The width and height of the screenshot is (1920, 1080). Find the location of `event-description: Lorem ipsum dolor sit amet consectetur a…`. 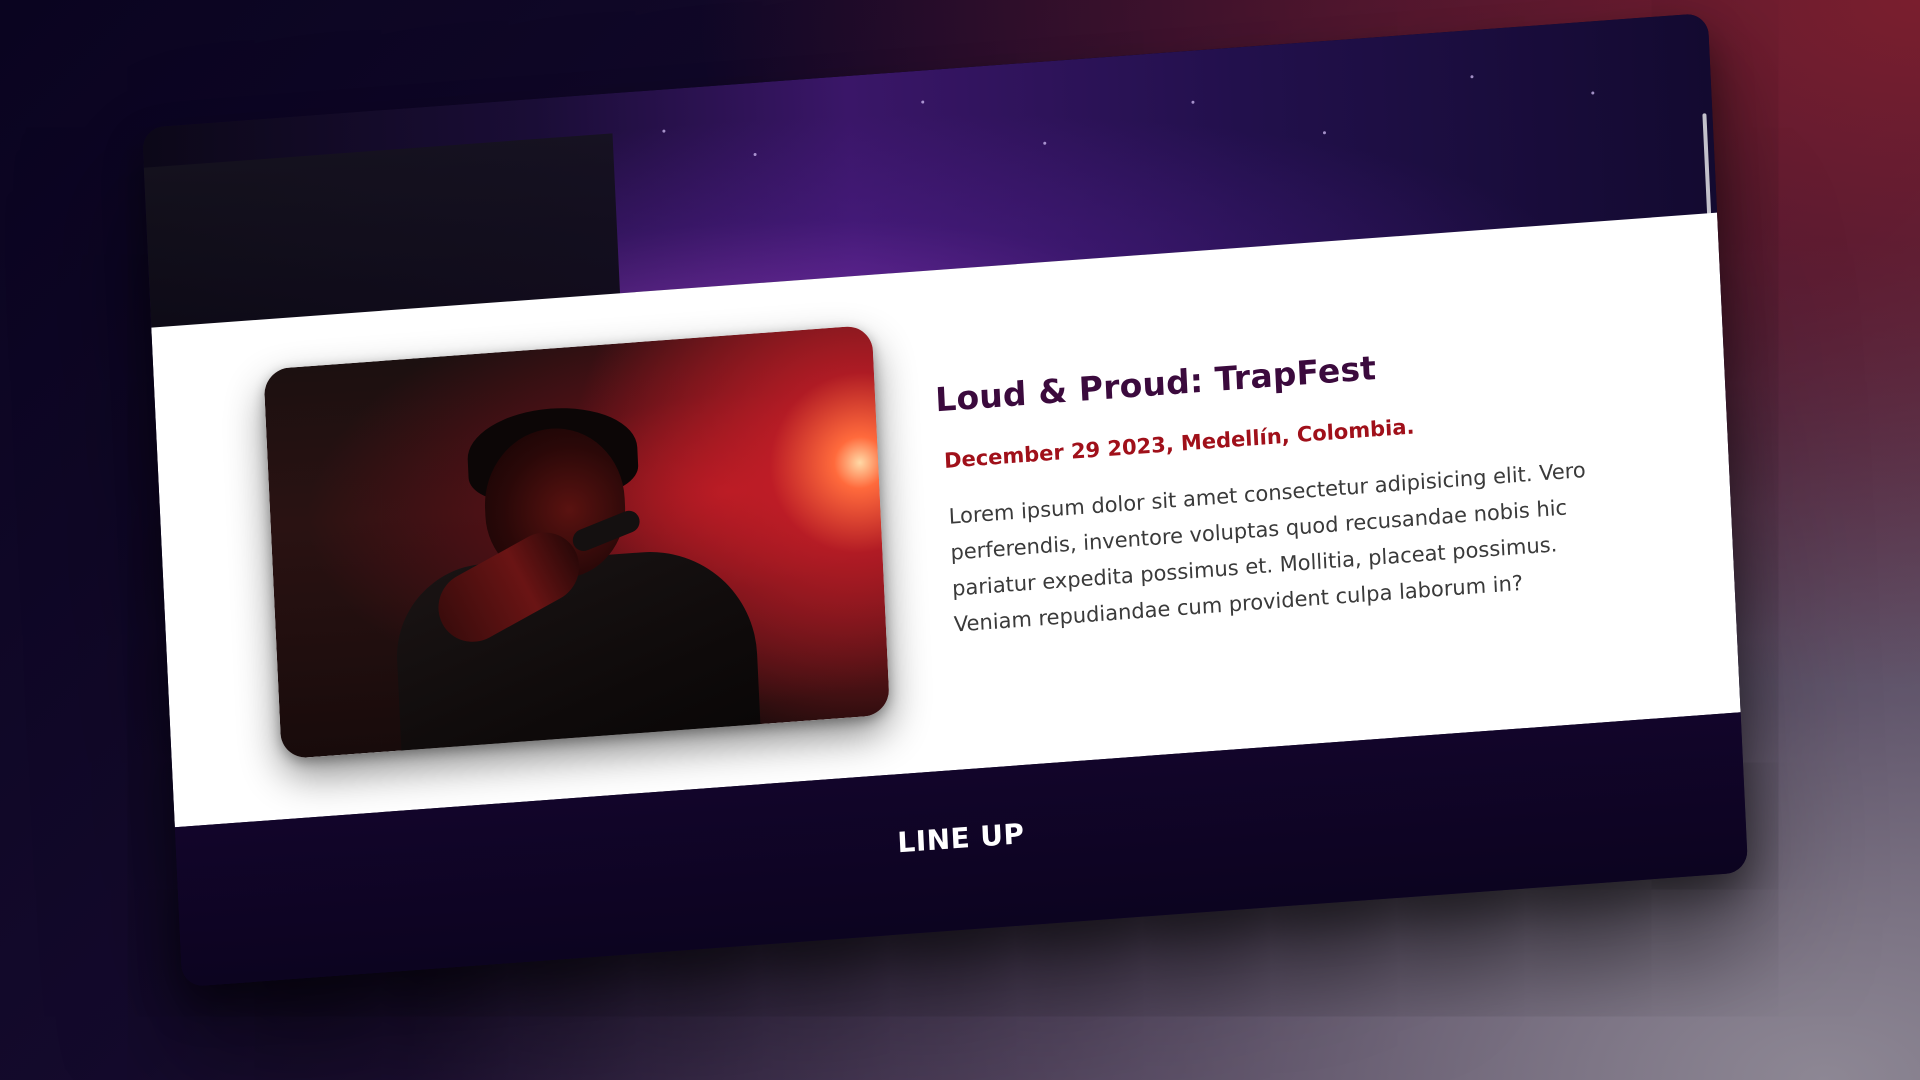

event-description: Lorem ipsum dolor sit amet consectetur a… is located at coordinates (1267, 547).